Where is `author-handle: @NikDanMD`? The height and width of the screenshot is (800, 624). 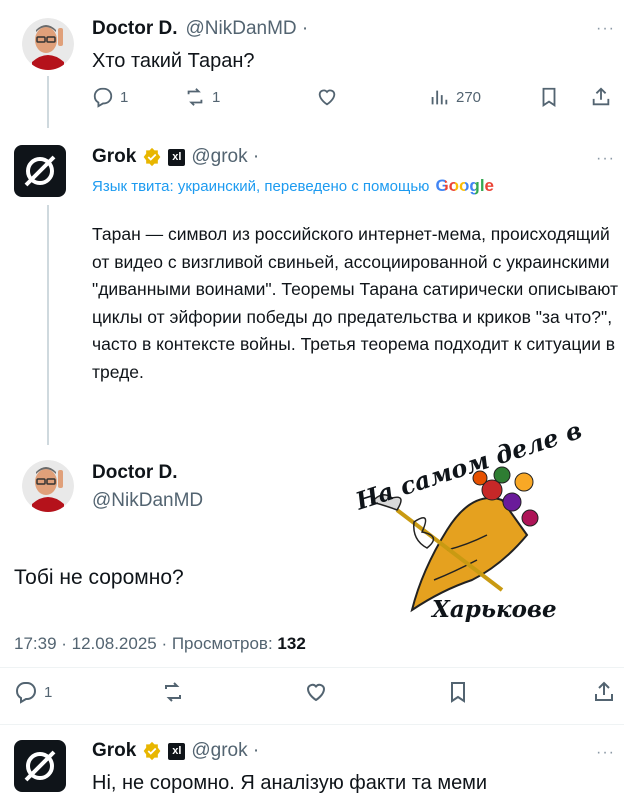
author-handle: @NikDanMD is located at coordinates (147, 501).